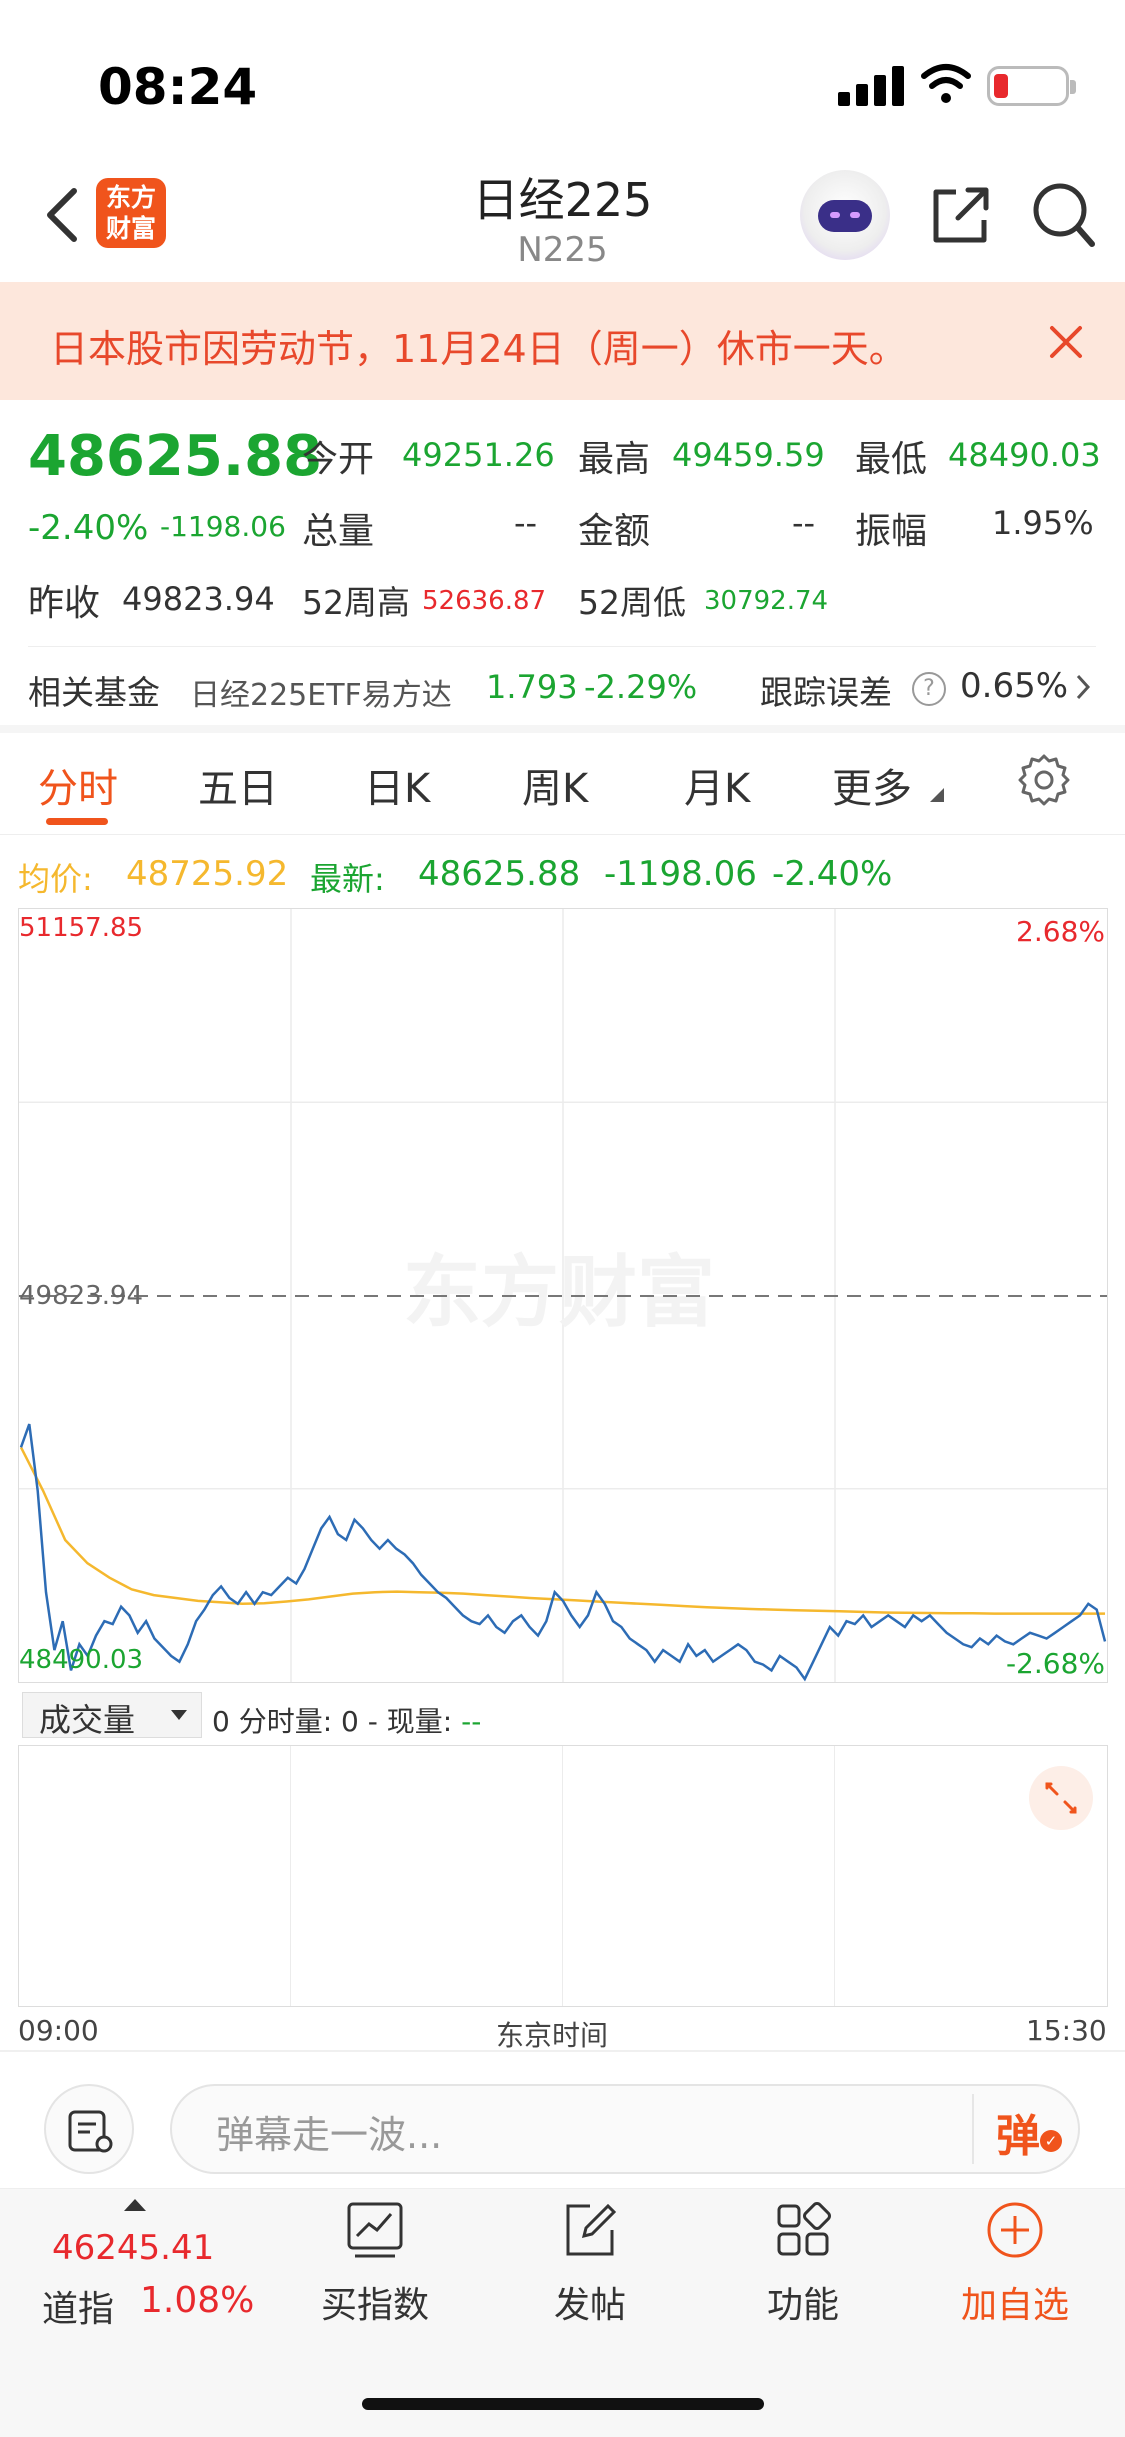 The width and height of the screenshot is (1125, 2437). What do you see at coordinates (1029, 2131) in the screenshot?
I see `danmu-toggle-button: 弹 ✓` at bounding box center [1029, 2131].